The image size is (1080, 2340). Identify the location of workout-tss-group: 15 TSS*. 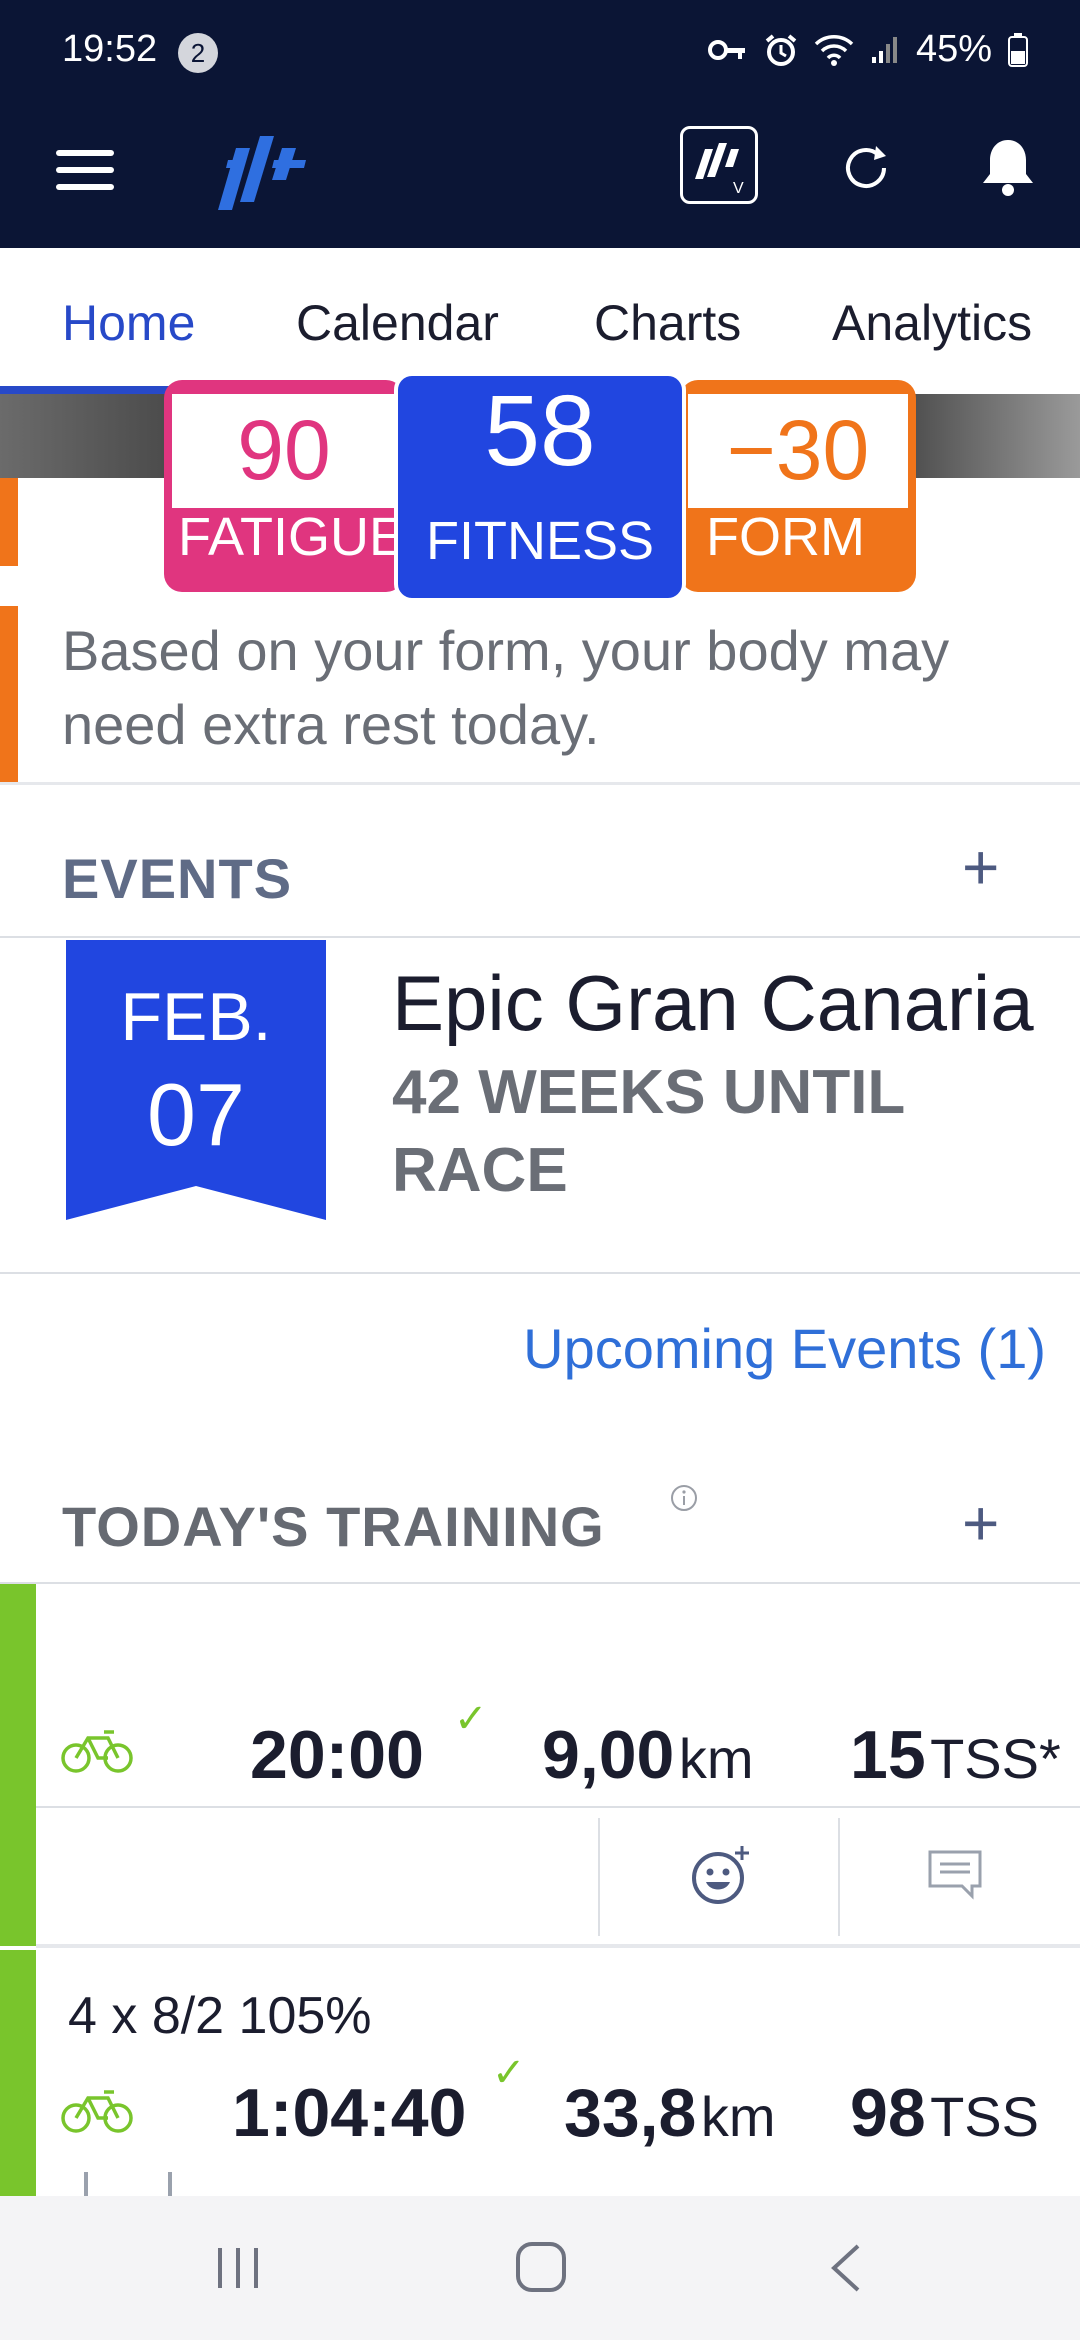
(955, 1755).